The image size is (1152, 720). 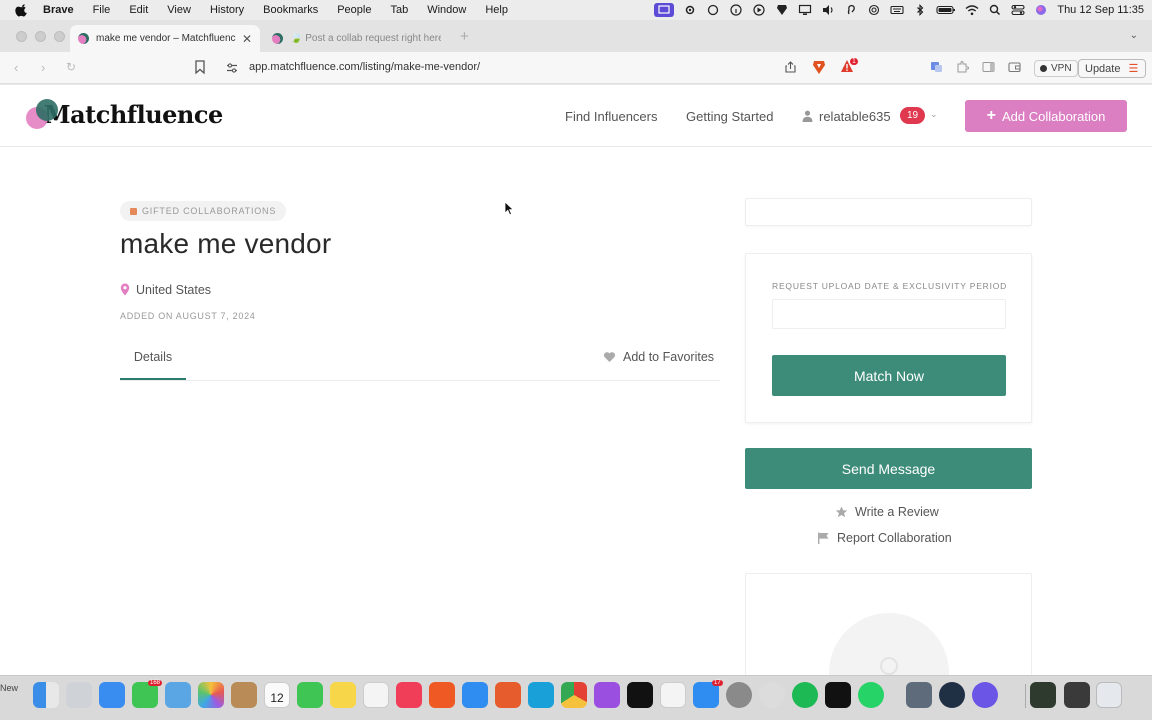 What do you see at coordinates (611, 116) in the screenshot?
I see `nav-find-influencers: Find Influencers` at bounding box center [611, 116].